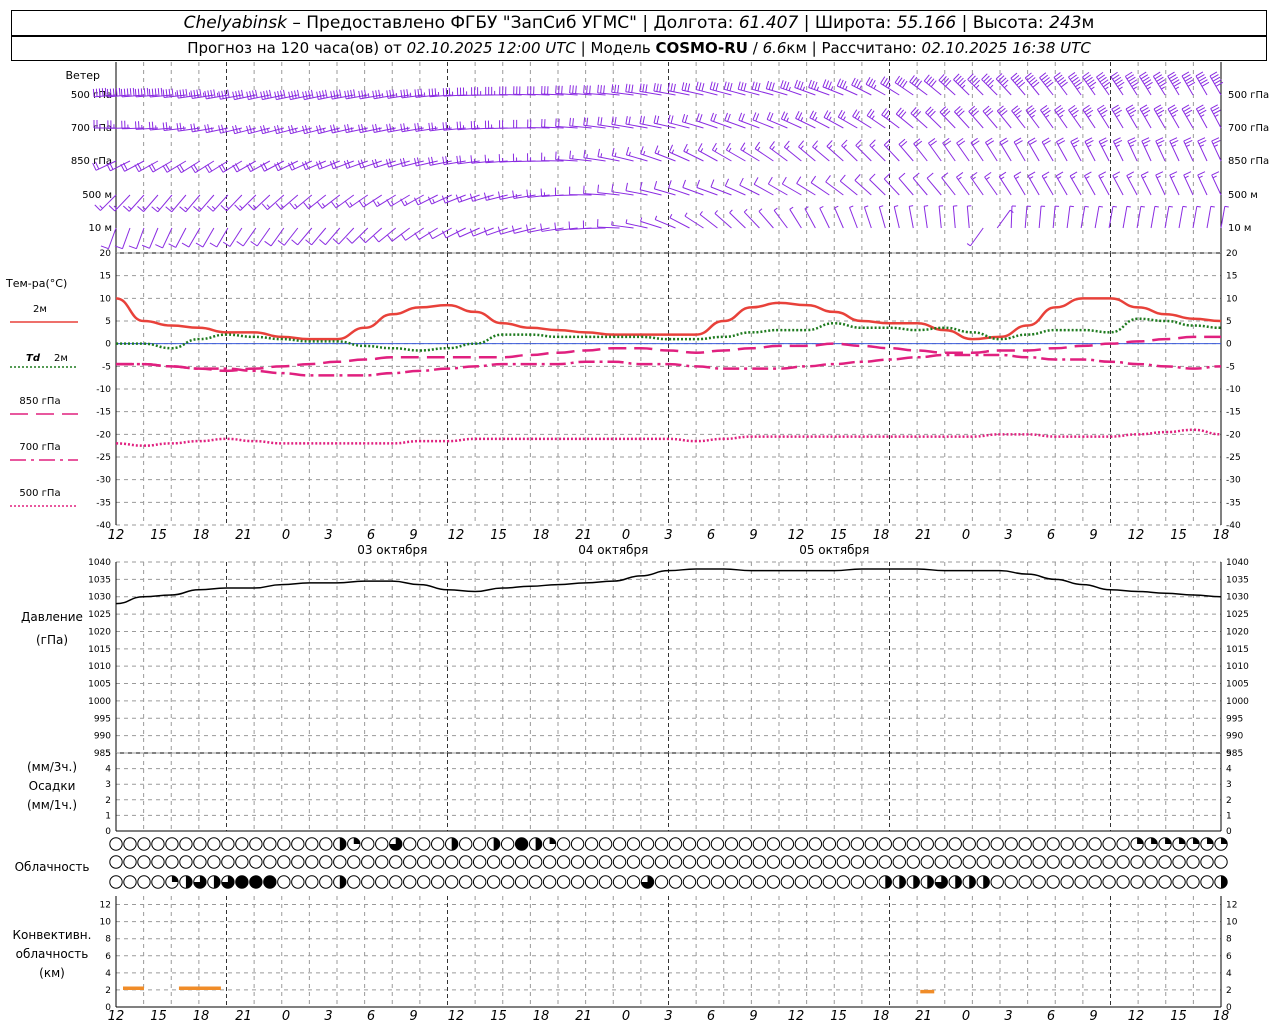 The image size is (1280, 1024). What do you see at coordinates (796, 1016) in the screenshot?
I see `time-axis-label-bottom: 12` at bounding box center [796, 1016].